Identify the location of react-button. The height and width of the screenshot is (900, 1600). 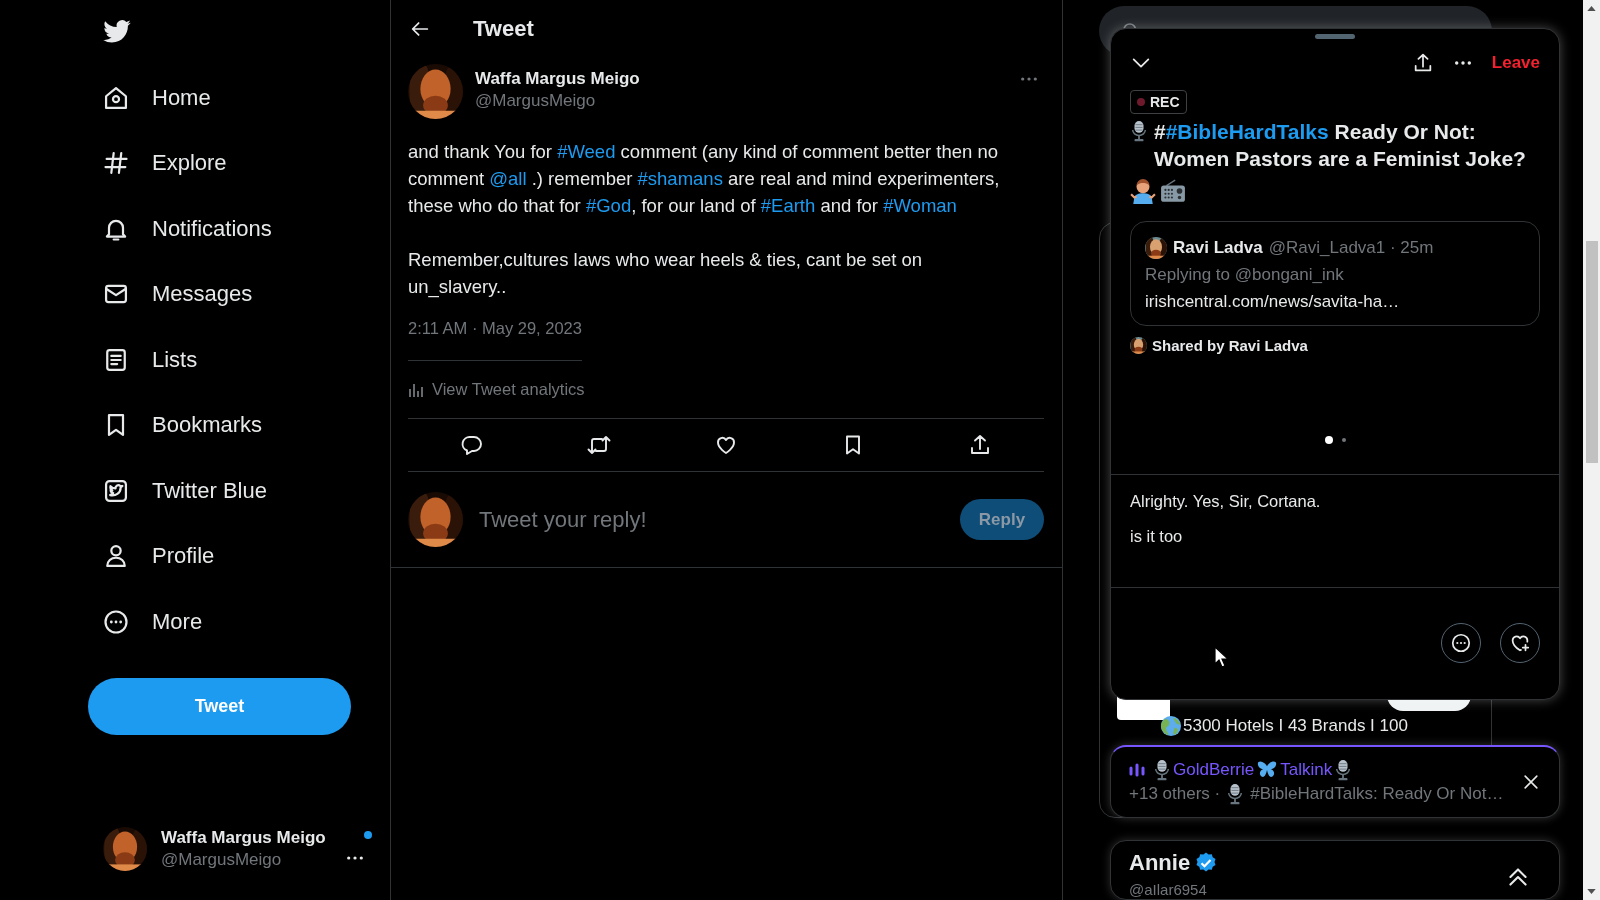
(1520, 643).